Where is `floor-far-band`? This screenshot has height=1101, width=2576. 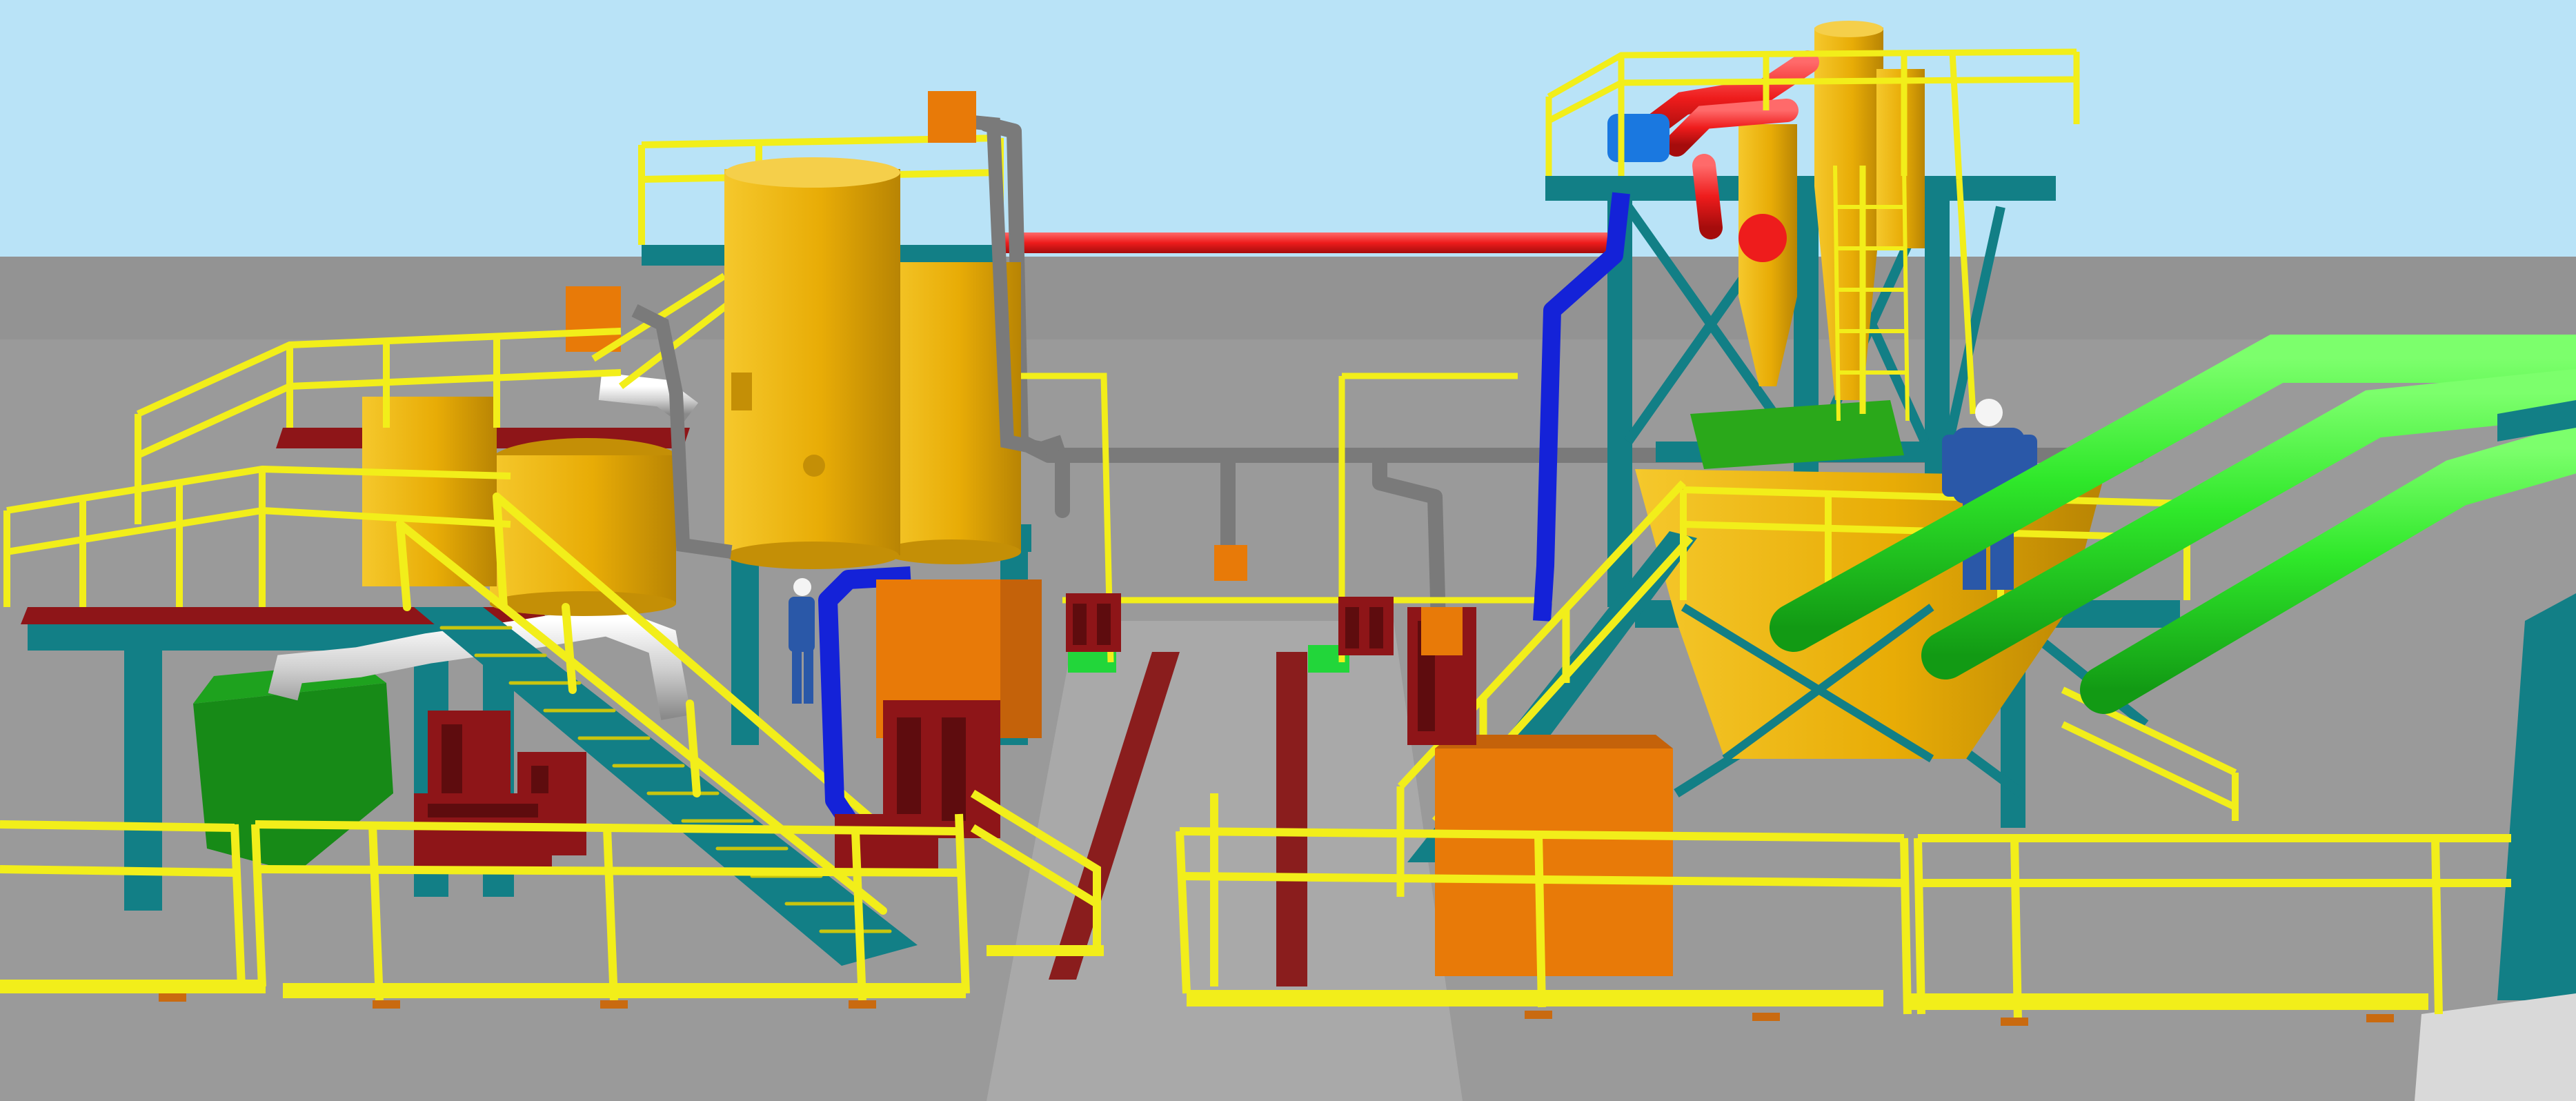
floor-far-band is located at coordinates (1288, 298).